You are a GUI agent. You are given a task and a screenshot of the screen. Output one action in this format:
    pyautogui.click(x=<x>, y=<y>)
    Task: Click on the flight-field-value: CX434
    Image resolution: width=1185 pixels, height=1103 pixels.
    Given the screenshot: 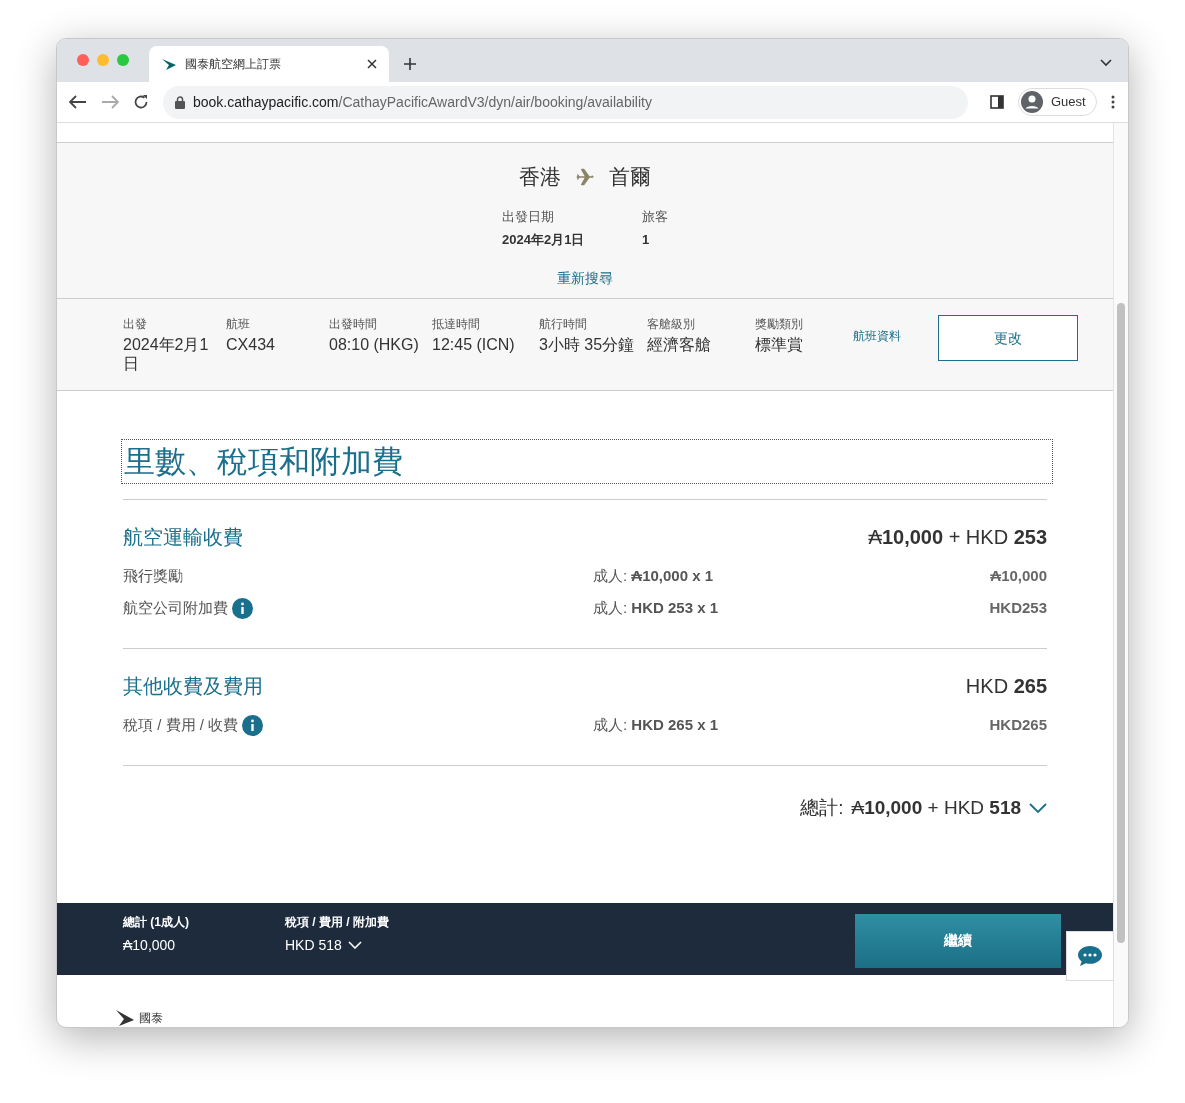 What is the action you would take?
    pyautogui.click(x=251, y=345)
    